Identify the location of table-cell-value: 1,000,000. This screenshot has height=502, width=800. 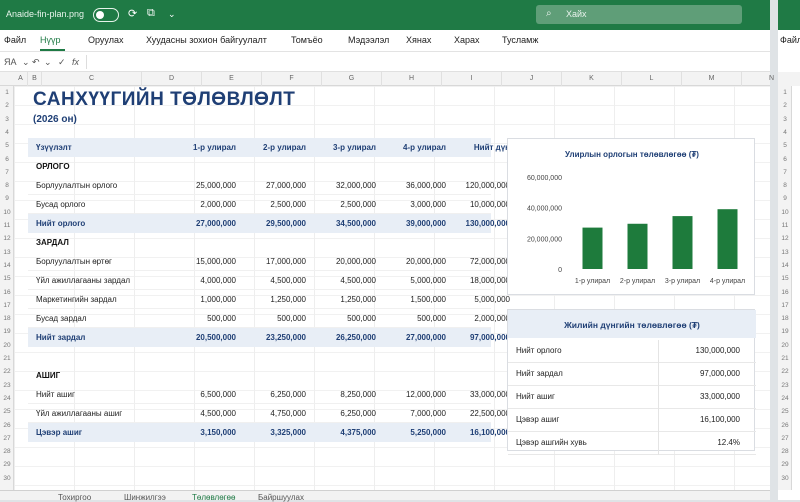
(205, 299).